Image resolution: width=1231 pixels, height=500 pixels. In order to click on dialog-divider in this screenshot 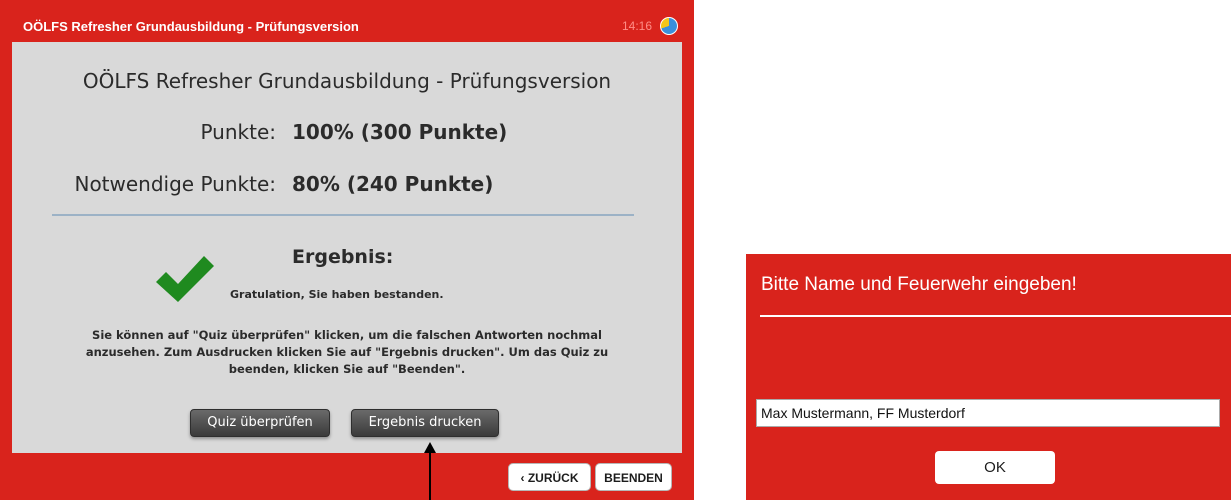, I will do `click(995, 316)`.